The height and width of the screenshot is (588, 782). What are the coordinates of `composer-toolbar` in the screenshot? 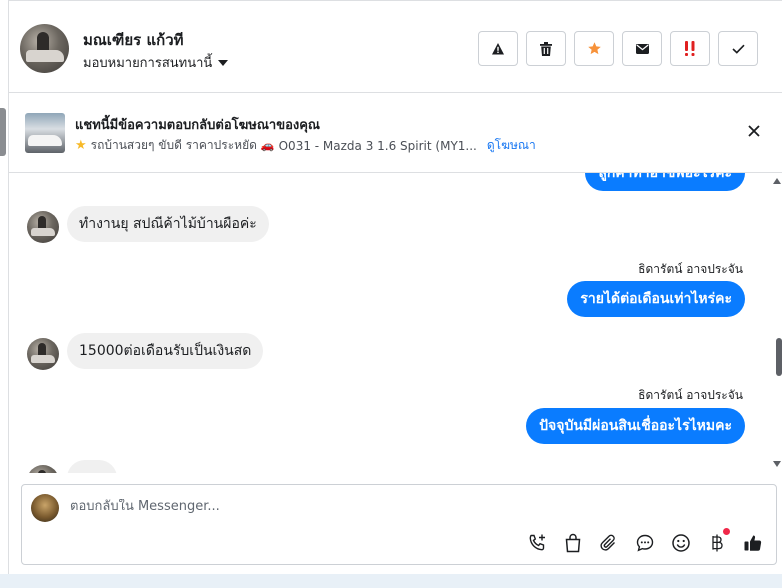 It's located at (644, 541).